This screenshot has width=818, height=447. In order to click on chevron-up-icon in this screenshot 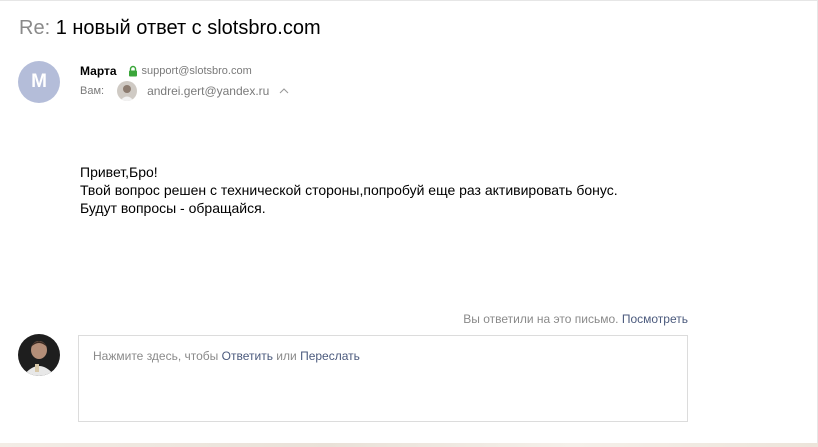, I will do `click(284, 91)`.